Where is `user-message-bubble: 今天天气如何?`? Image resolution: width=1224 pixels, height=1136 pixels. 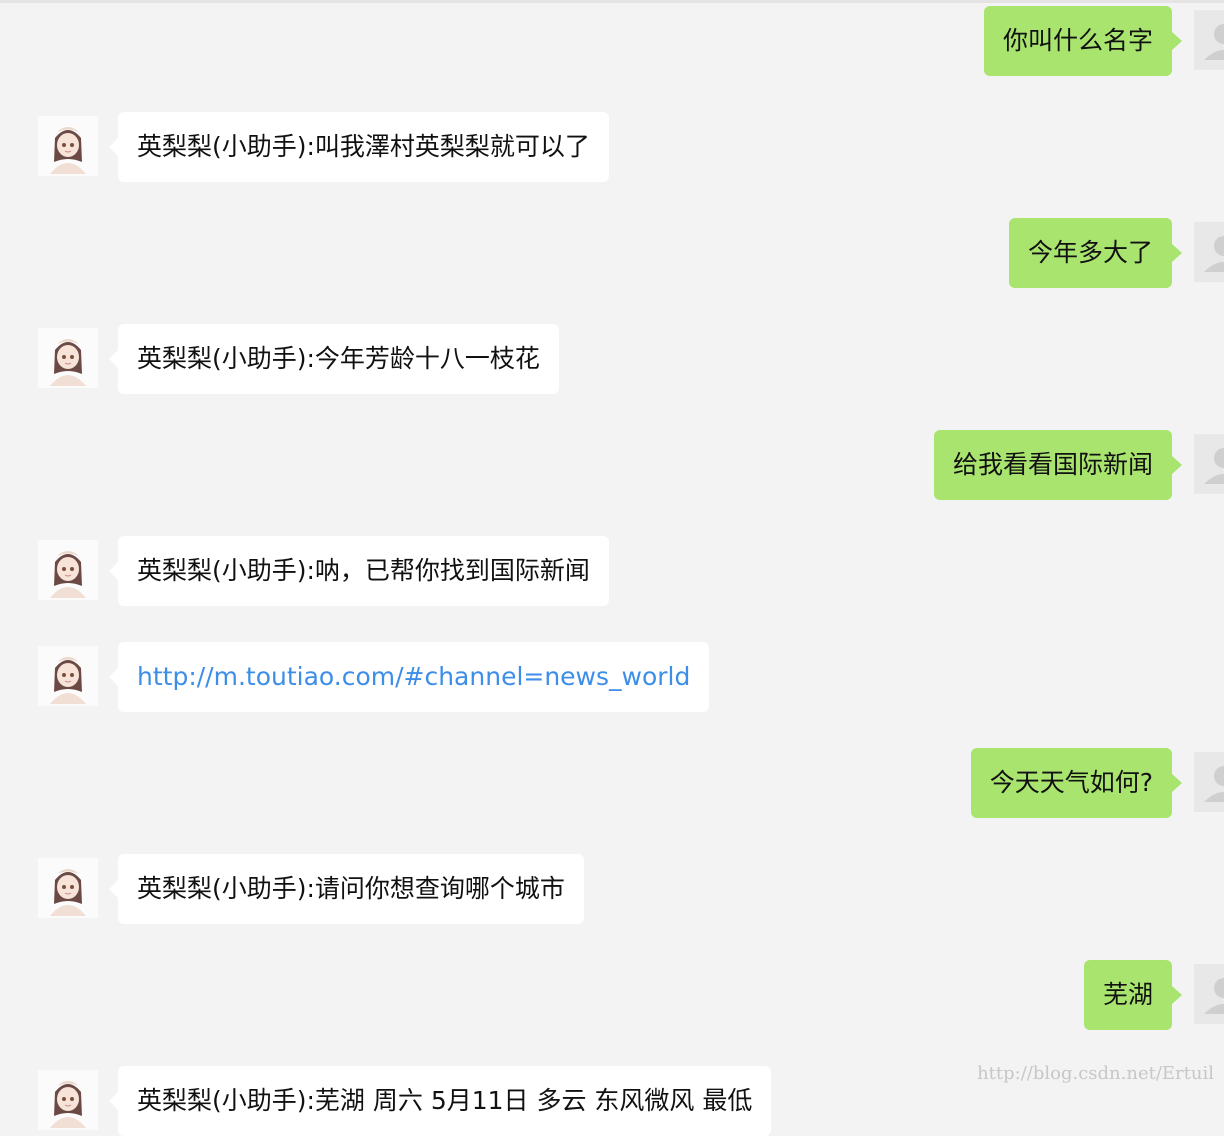 user-message-bubble: 今天天气如何? is located at coordinates (1076, 783).